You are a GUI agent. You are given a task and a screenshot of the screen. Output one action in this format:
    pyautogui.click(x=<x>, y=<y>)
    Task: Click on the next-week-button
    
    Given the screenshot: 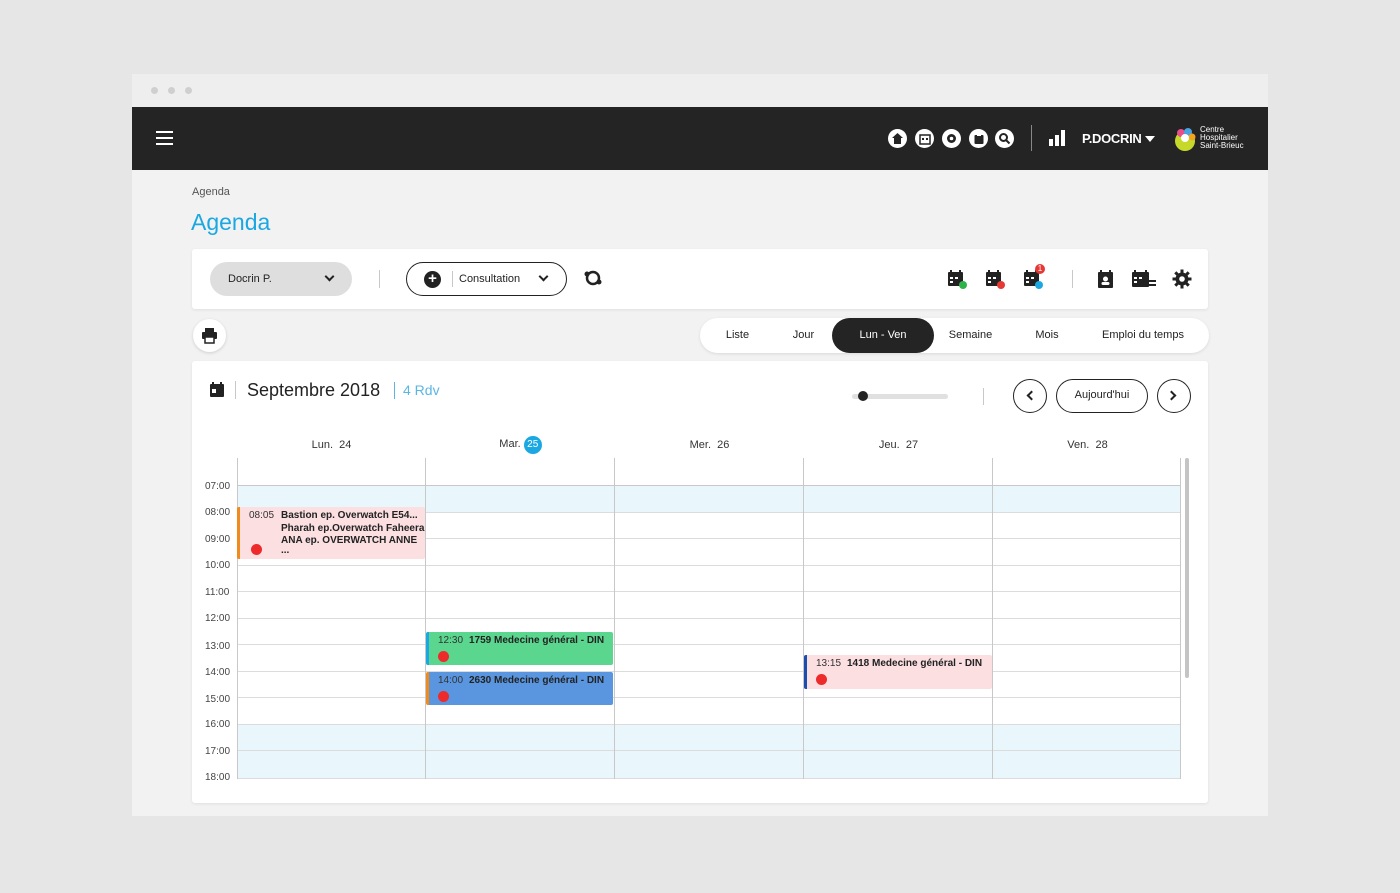 What is the action you would take?
    pyautogui.click(x=1174, y=396)
    